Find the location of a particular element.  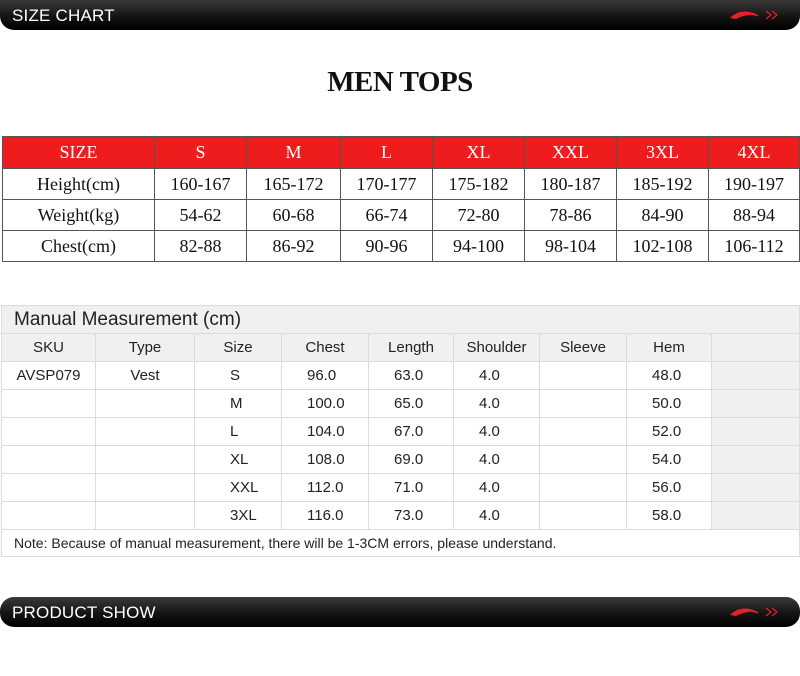

size-header-cell: XXL is located at coordinates (570, 152).